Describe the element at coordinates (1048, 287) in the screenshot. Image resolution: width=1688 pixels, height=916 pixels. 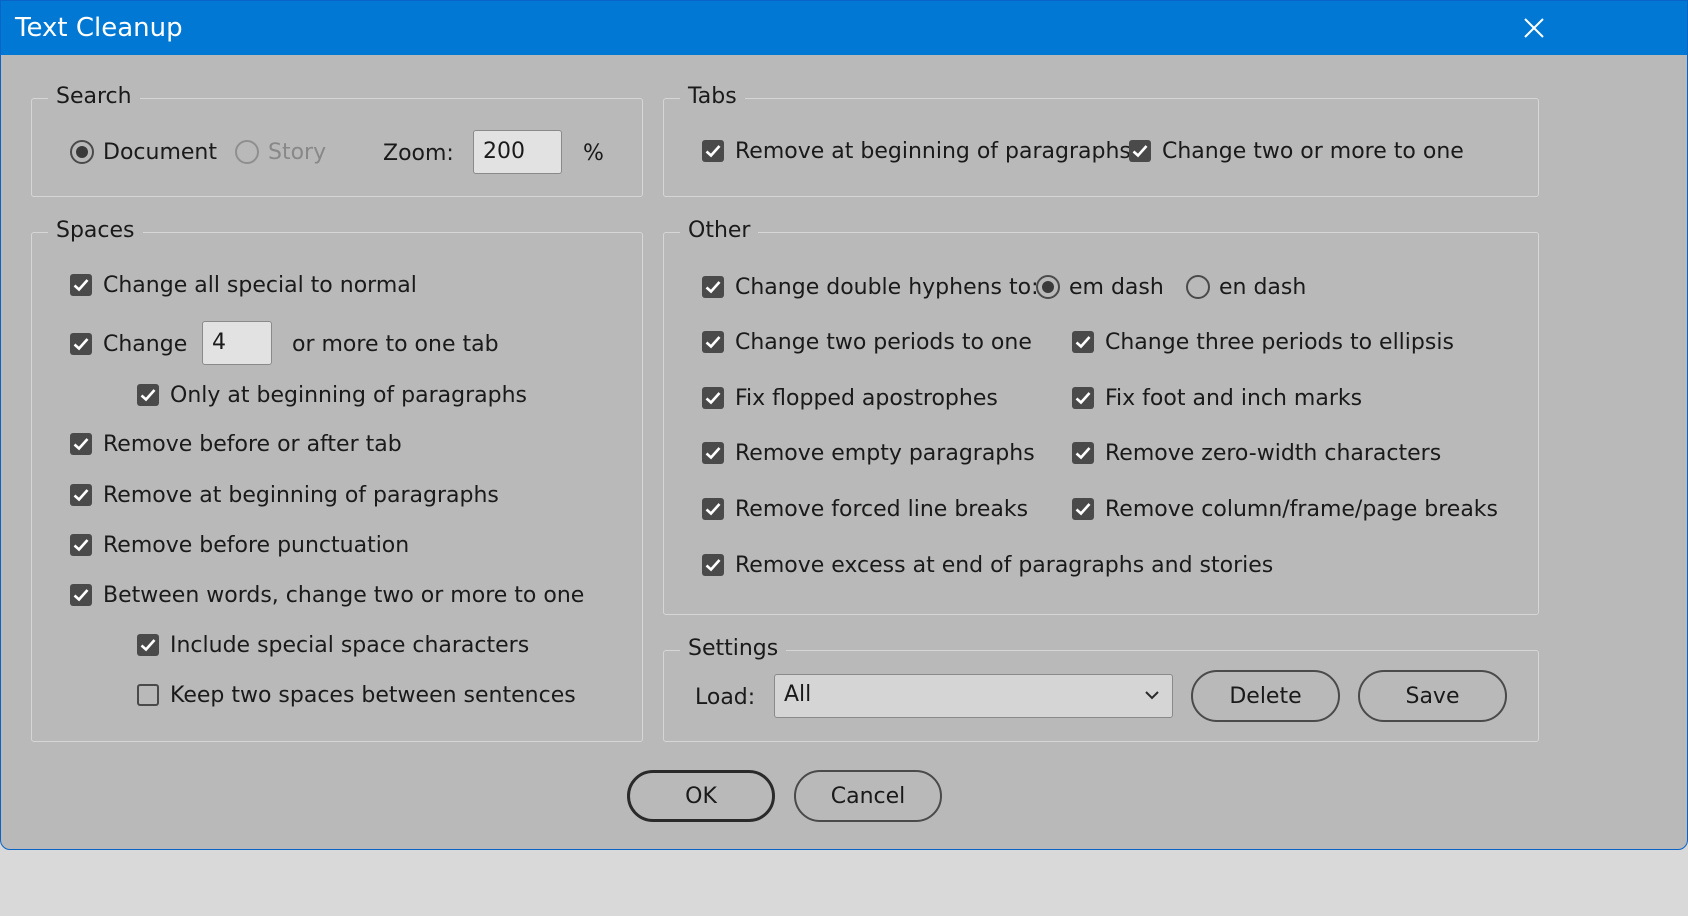
I see `em-dash-radio` at that location.